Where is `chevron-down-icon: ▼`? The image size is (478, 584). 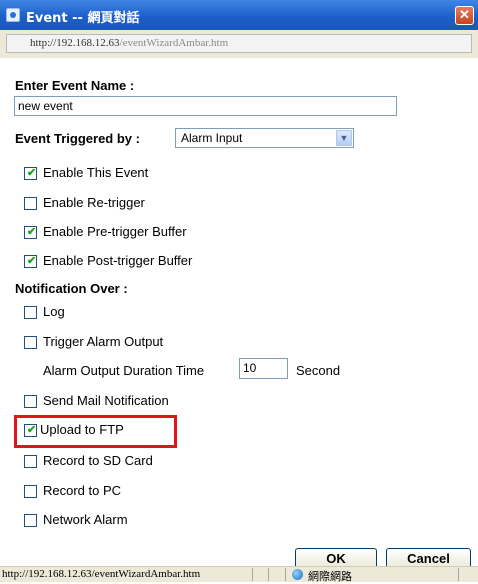
chevron-down-icon: ▼ is located at coordinates (344, 138).